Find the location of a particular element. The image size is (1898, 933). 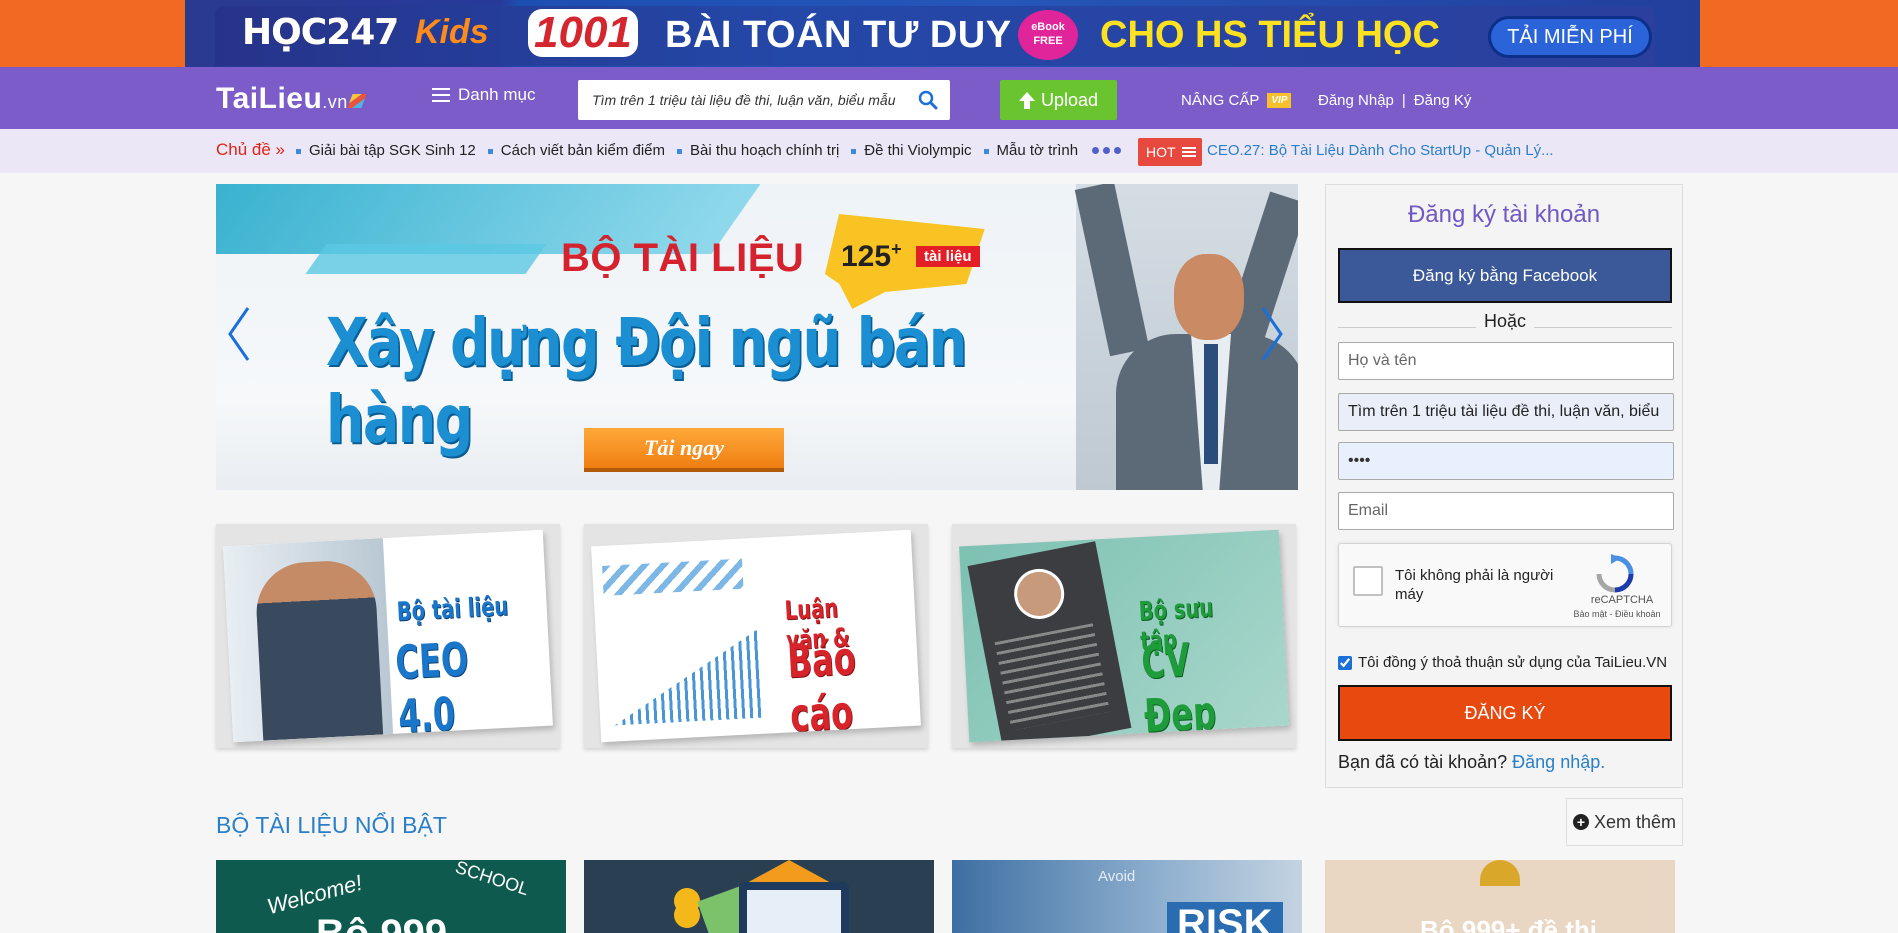

promo-brand-hoc247: HỌC247 is located at coordinates (320, 32).